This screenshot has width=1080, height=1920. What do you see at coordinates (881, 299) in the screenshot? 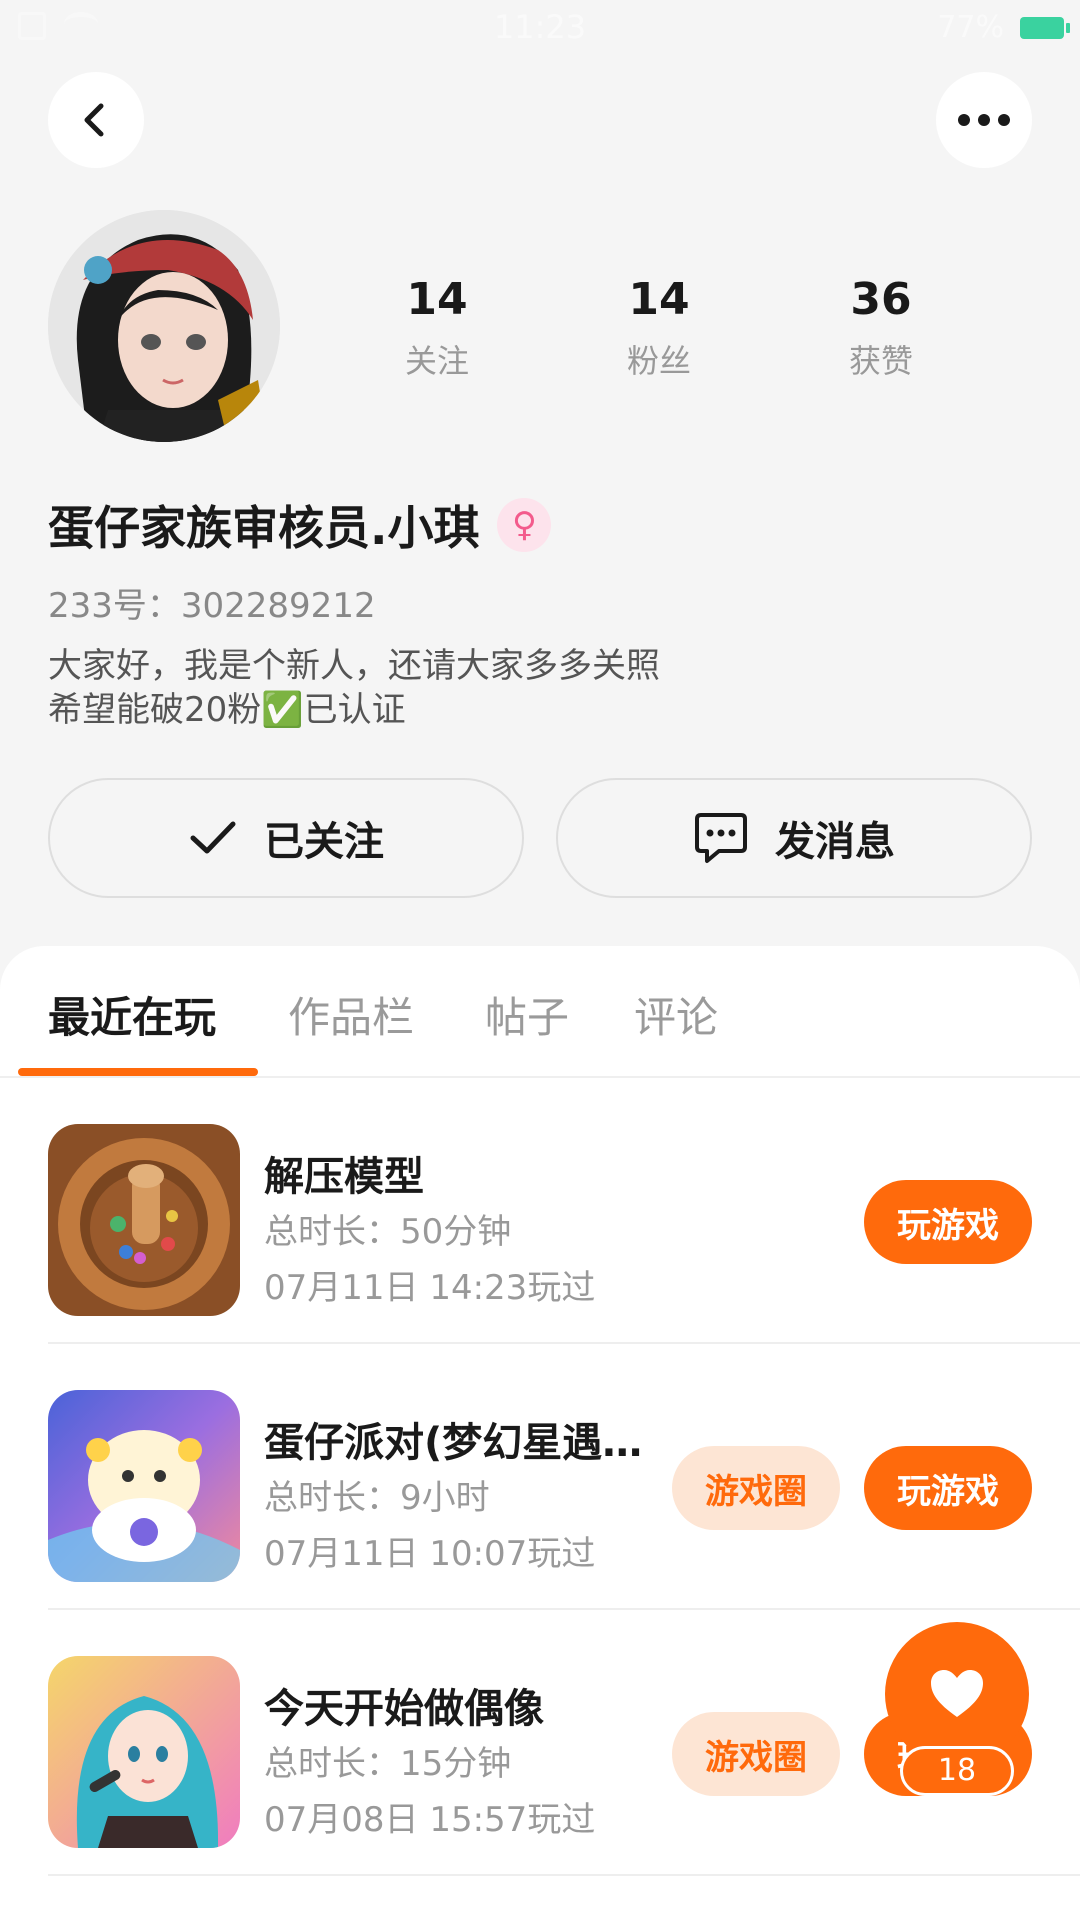
I see `likes-count: 36` at bounding box center [881, 299].